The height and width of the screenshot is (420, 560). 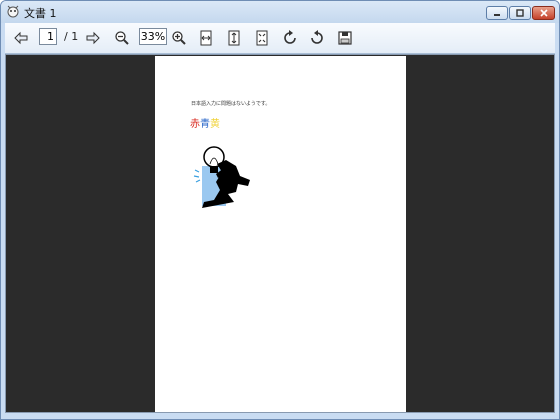 I want to click on zoom-out-icon, so click(x=122, y=38).